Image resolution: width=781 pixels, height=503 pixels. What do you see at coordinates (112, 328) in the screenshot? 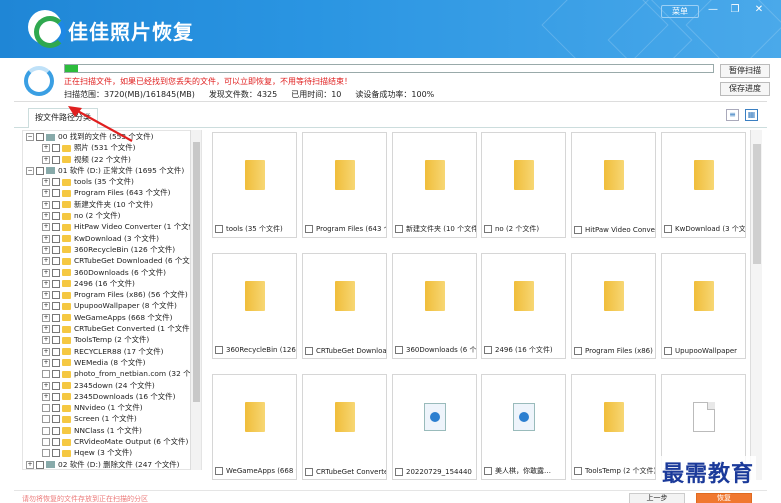
I see `tree-item: + CRTubeGet Converted (1 个文件)` at bounding box center [112, 328].